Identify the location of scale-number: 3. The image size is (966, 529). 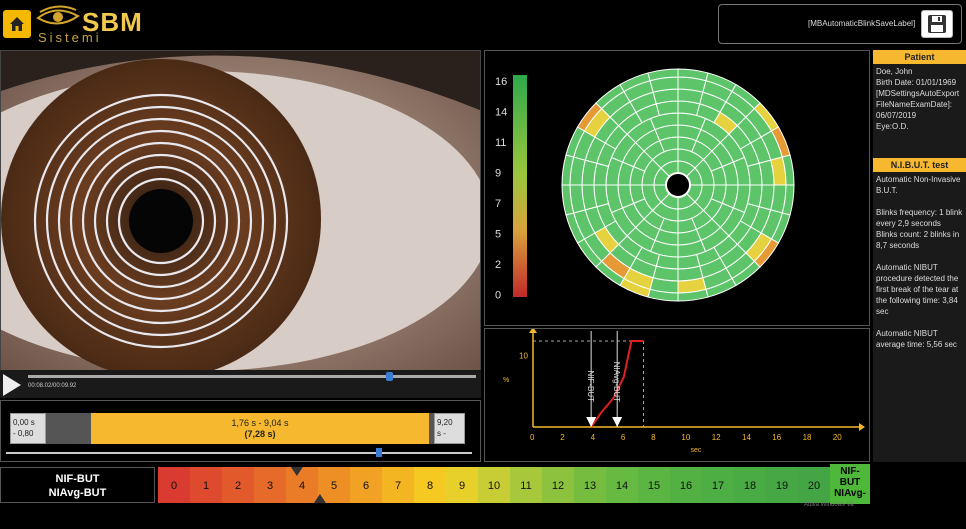
(270, 486).